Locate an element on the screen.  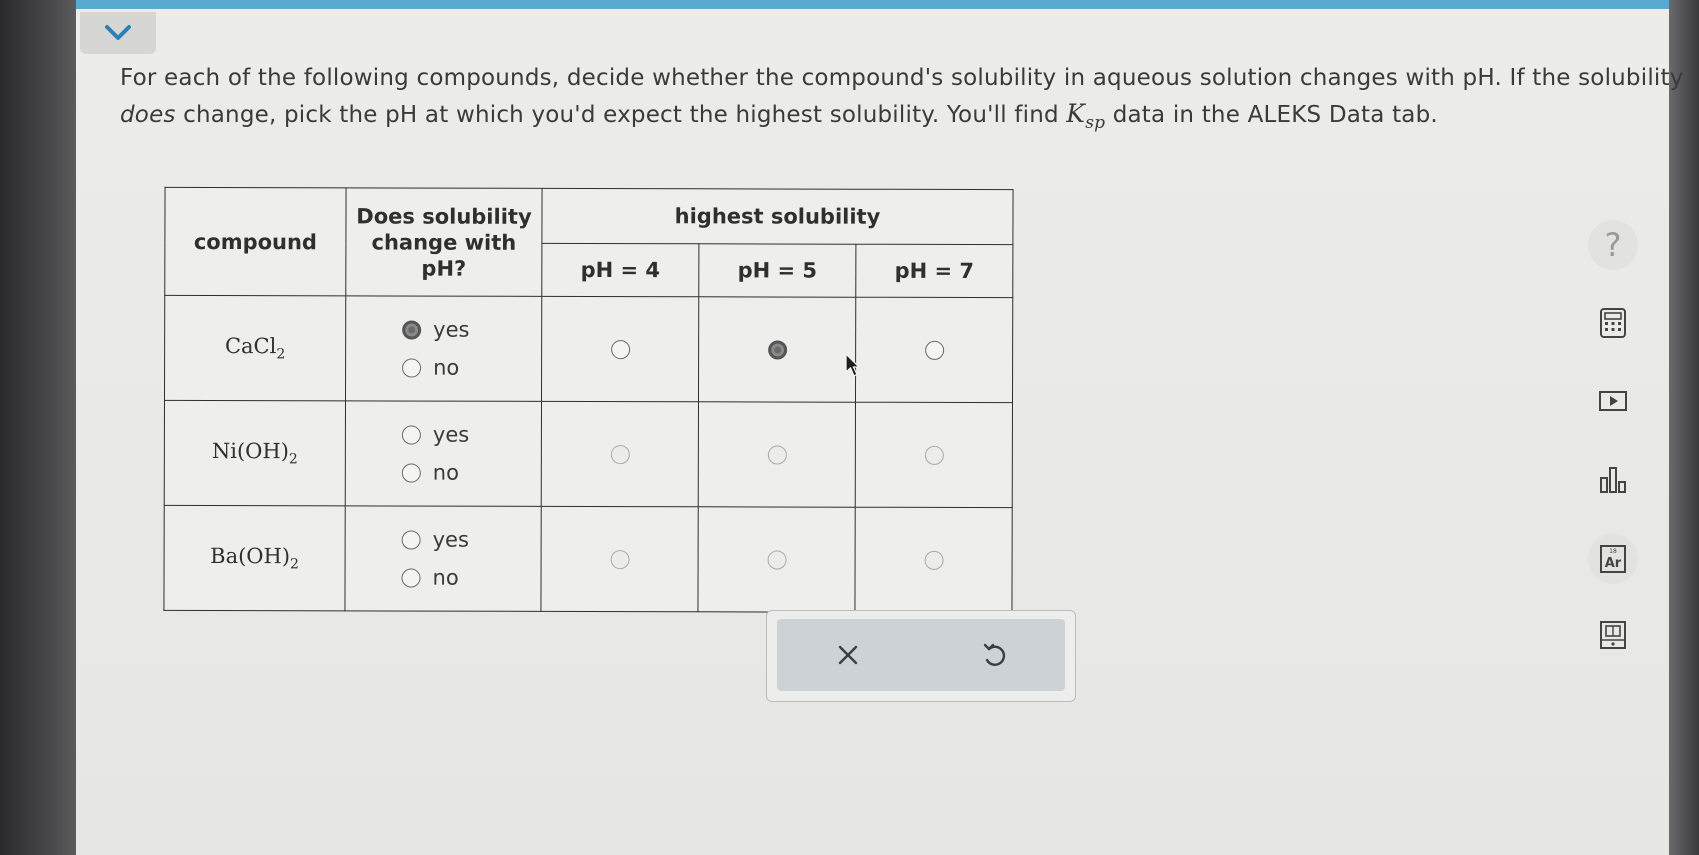
video-button is located at coordinates (1613, 401).